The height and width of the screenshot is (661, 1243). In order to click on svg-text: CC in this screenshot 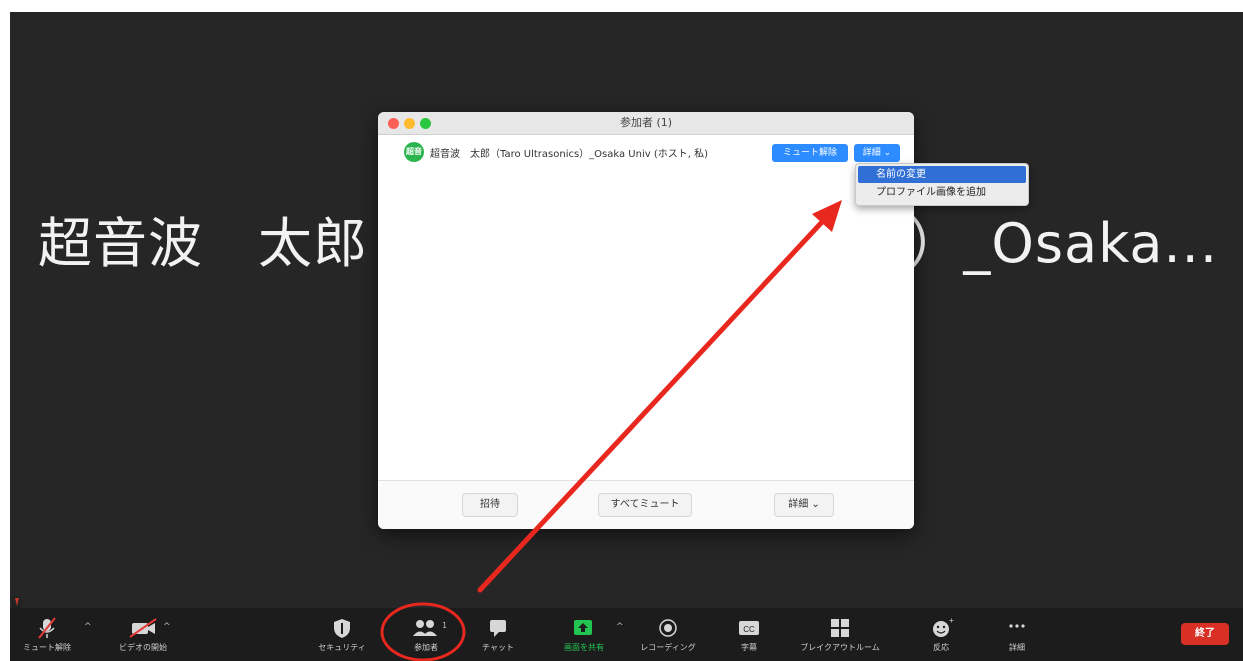, I will do `click(749, 629)`.